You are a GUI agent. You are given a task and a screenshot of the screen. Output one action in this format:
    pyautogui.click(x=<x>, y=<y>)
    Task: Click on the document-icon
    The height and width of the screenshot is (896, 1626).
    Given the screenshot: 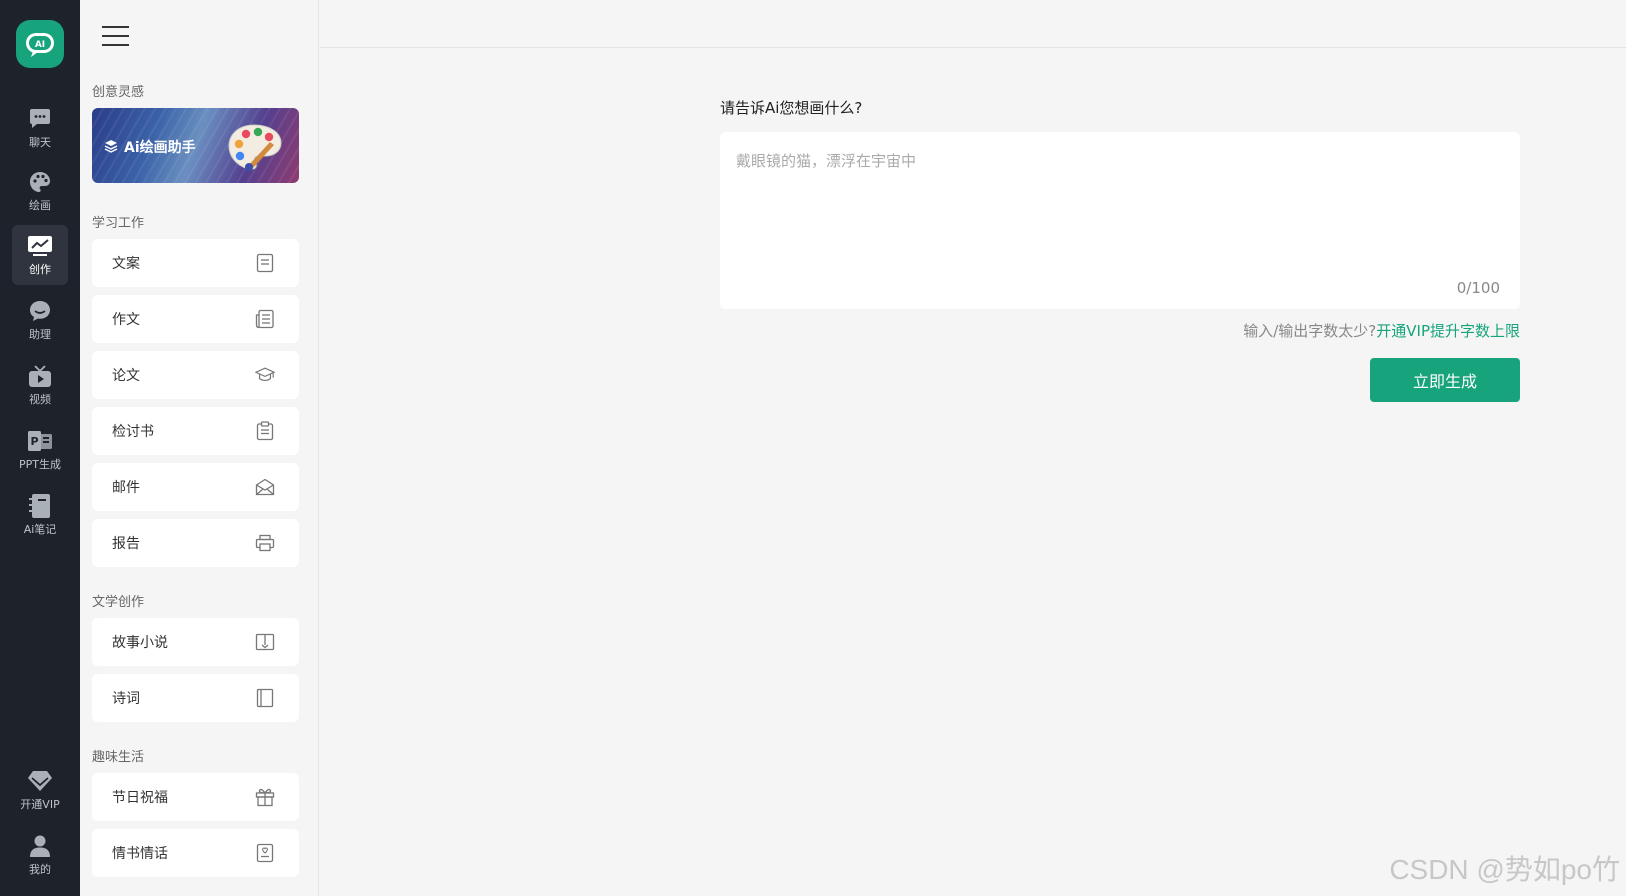 What is the action you would take?
    pyautogui.click(x=265, y=263)
    